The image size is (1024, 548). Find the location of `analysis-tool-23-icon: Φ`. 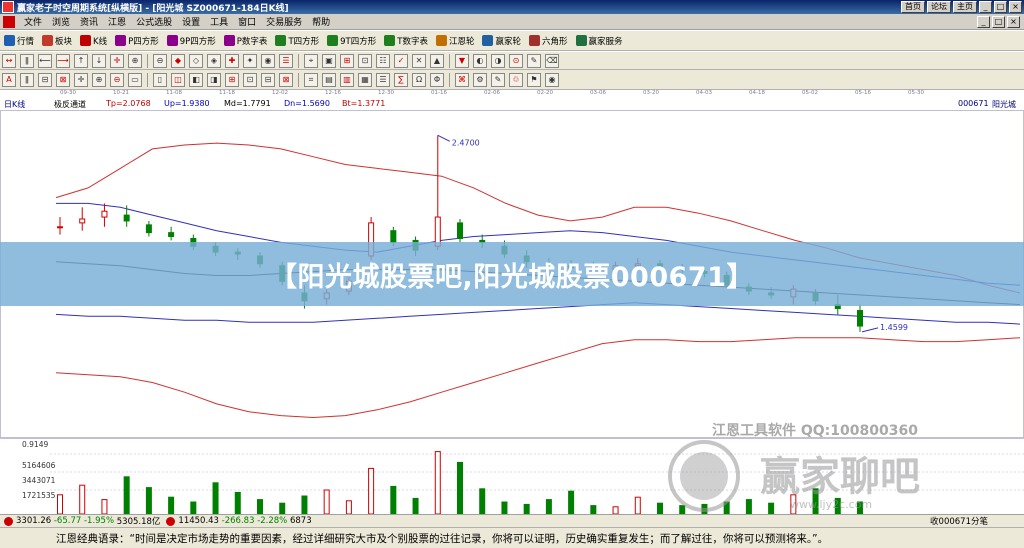

analysis-tool-23-icon: Φ is located at coordinates (437, 79).